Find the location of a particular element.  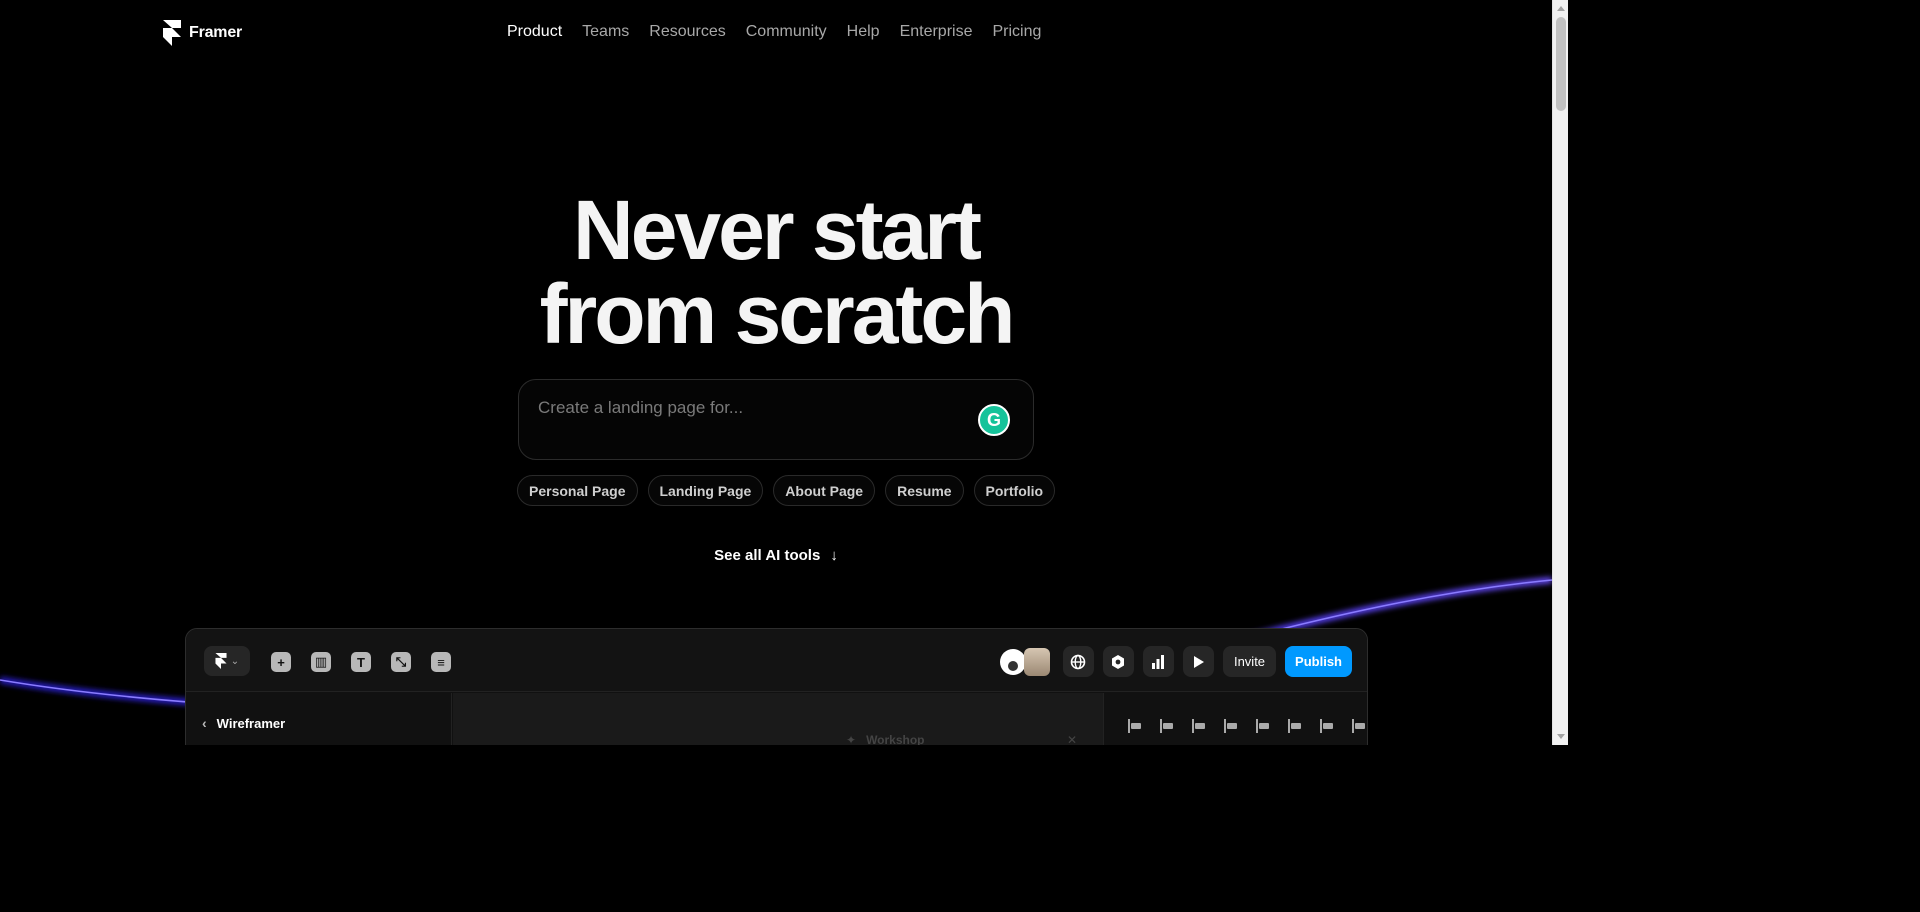

brand-logo: Framer is located at coordinates (202, 33).